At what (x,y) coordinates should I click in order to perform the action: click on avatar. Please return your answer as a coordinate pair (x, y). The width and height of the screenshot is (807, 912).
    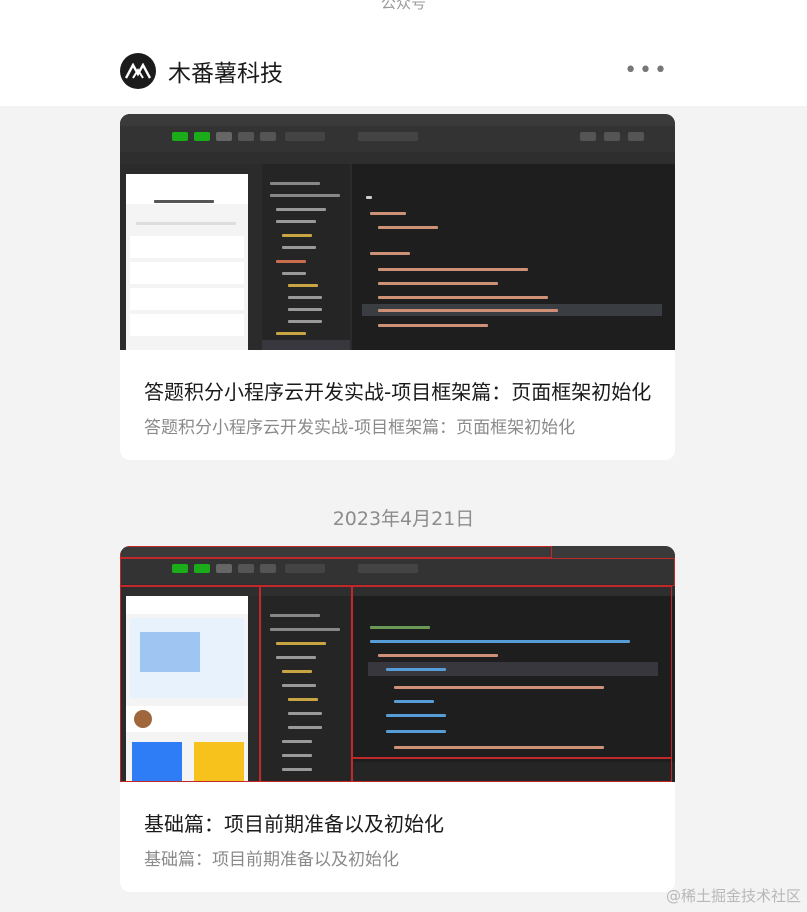
    Looking at the image, I should click on (138, 71).